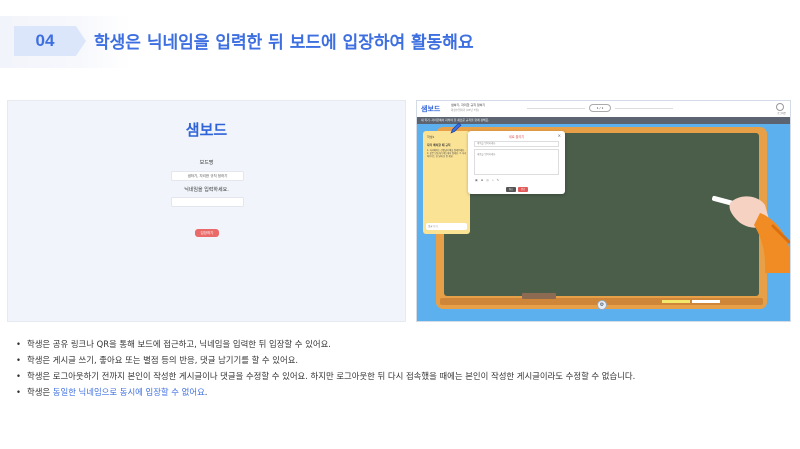  What do you see at coordinates (207, 176) in the screenshot?
I see `board-name-field: 샘하기, 자리한 규칙 정하기` at bounding box center [207, 176].